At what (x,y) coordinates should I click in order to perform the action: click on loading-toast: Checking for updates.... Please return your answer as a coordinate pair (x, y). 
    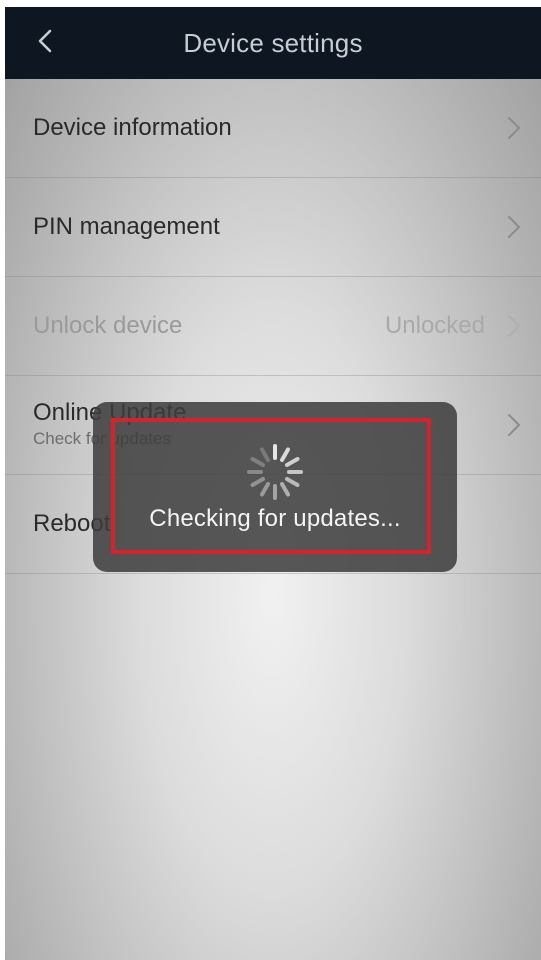
    Looking at the image, I should click on (275, 487).